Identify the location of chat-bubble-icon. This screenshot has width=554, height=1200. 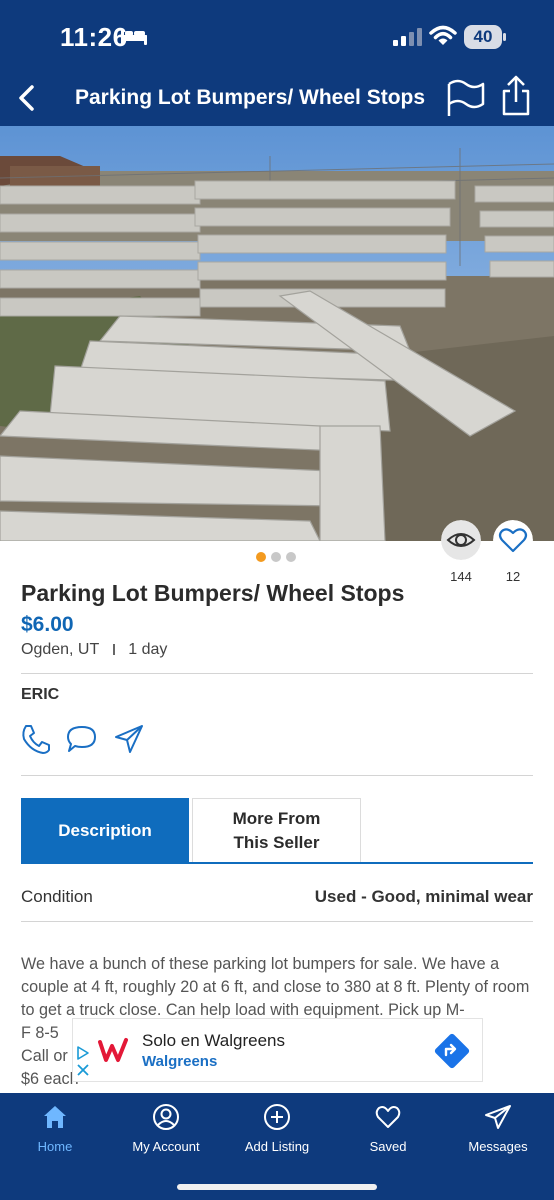
(82, 739).